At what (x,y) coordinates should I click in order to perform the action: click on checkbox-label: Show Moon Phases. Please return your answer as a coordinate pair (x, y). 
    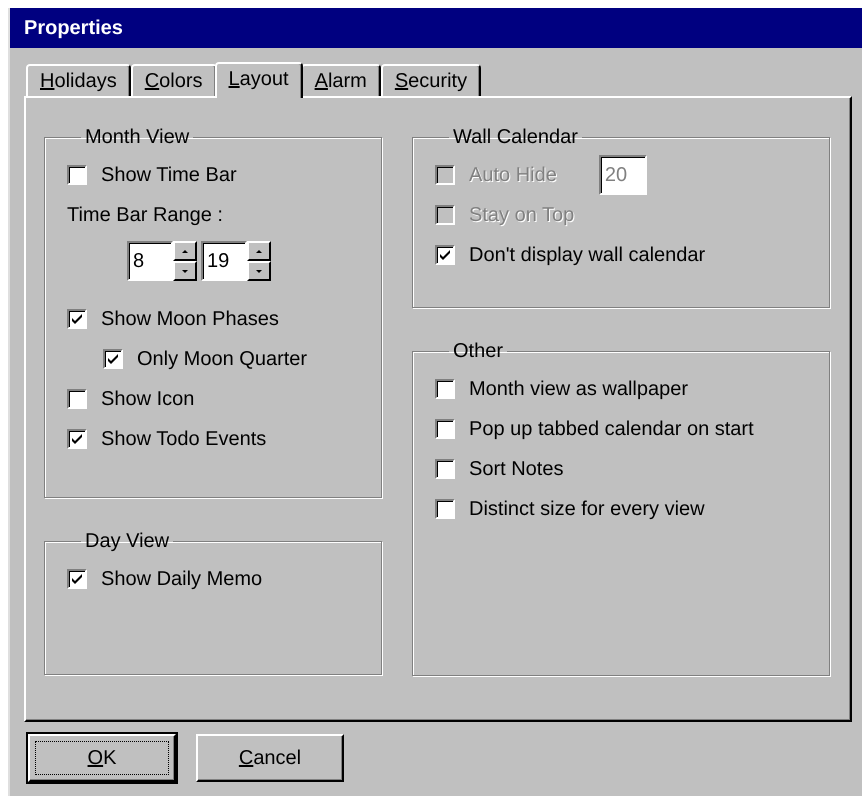
    Looking at the image, I should click on (190, 319).